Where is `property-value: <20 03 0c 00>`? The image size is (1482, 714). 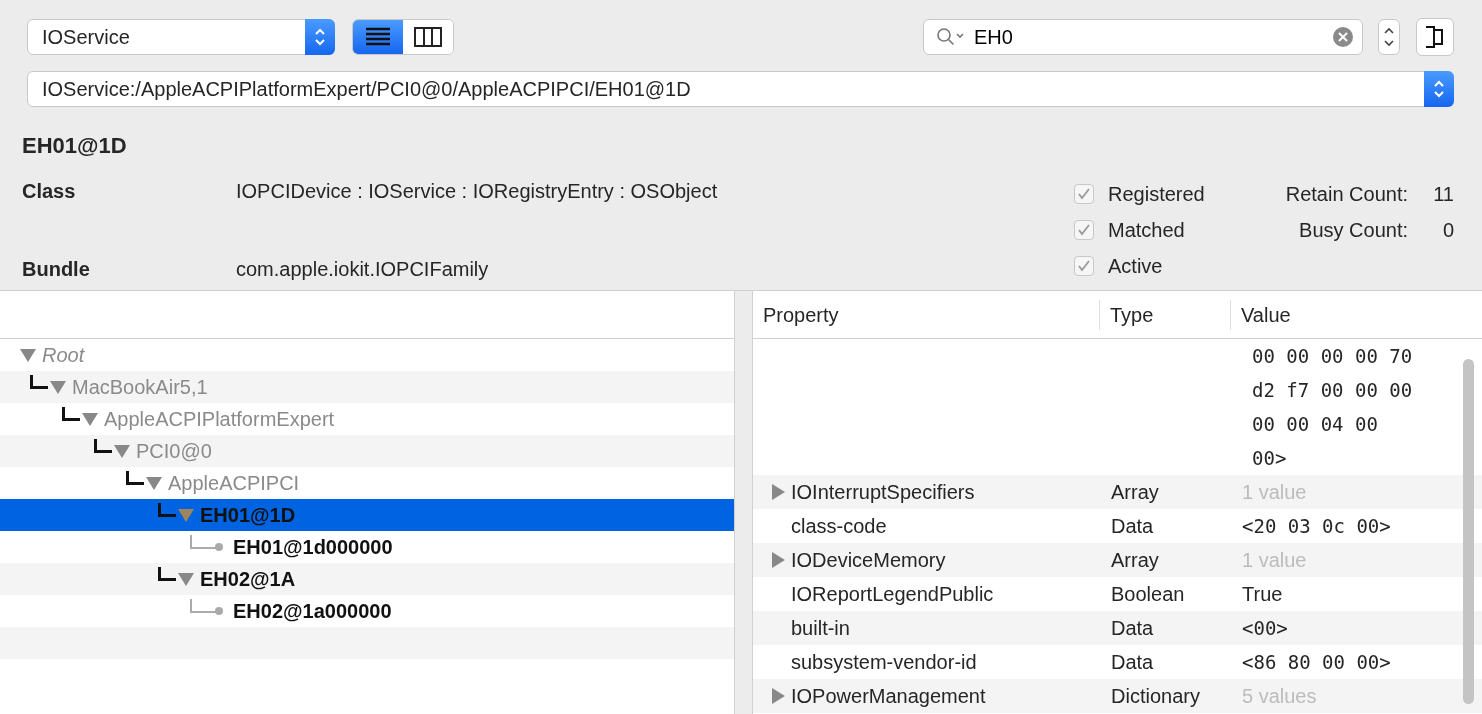 property-value: <20 03 0c 00> is located at coordinates (1316, 526).